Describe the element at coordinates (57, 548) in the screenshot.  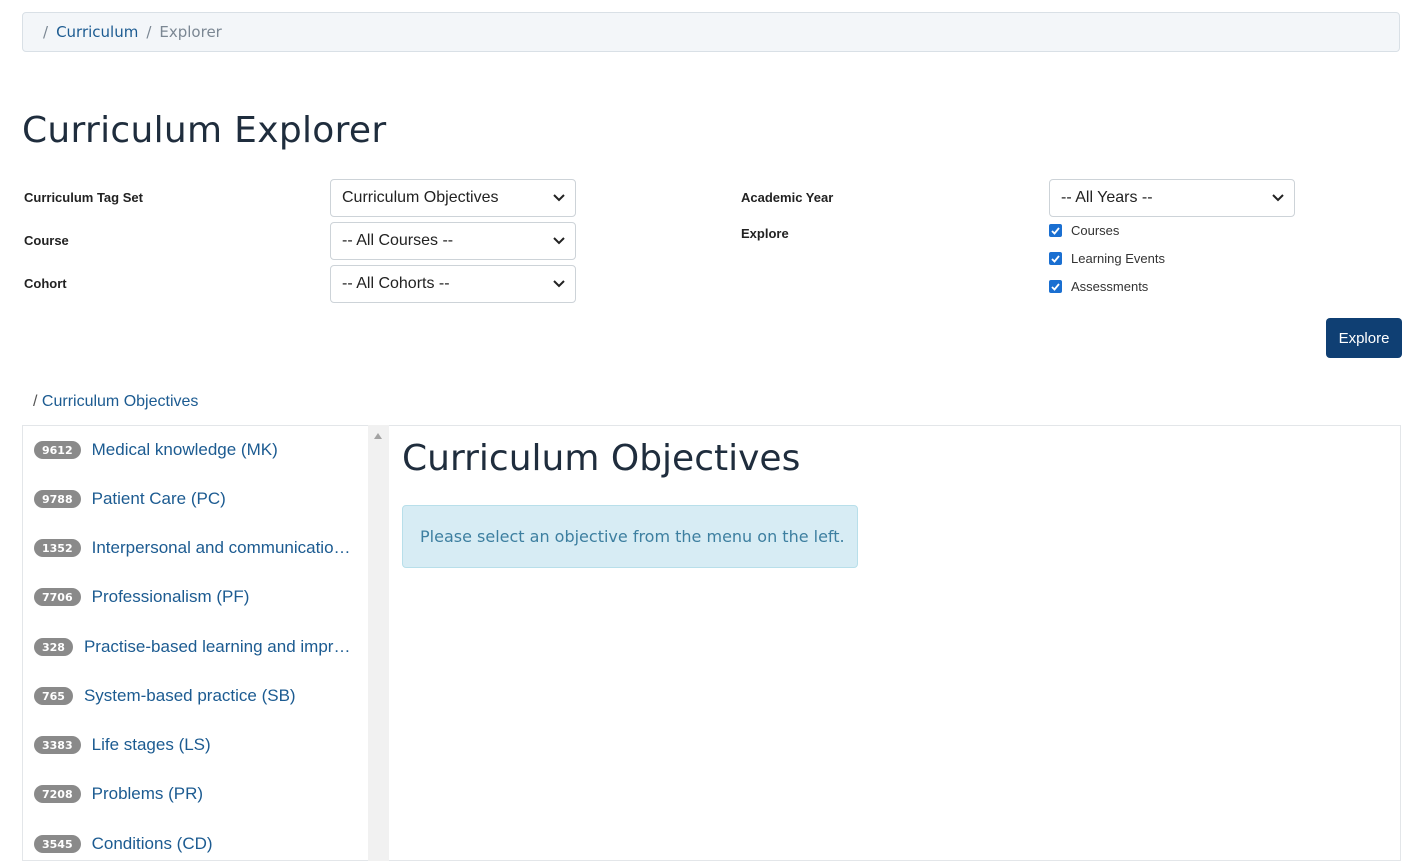
I see `count-badge: 1352` at that location.